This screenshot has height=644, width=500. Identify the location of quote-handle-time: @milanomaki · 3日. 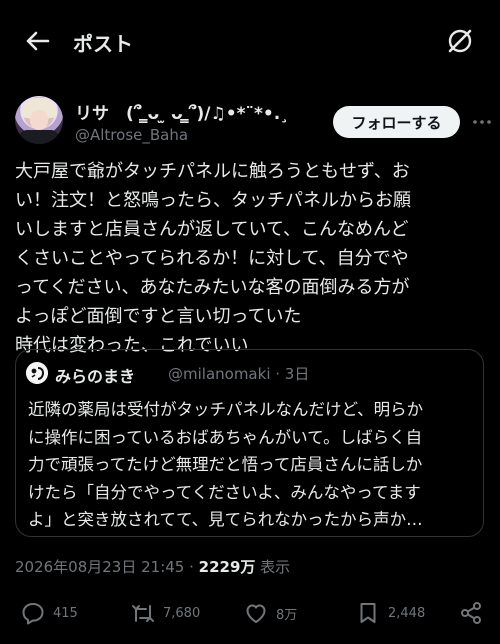
(239, 374).